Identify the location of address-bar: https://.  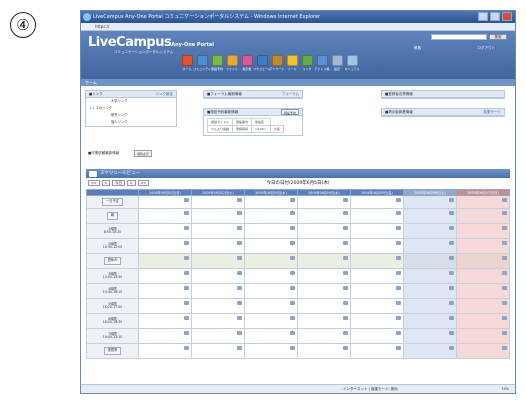
(298, 27).